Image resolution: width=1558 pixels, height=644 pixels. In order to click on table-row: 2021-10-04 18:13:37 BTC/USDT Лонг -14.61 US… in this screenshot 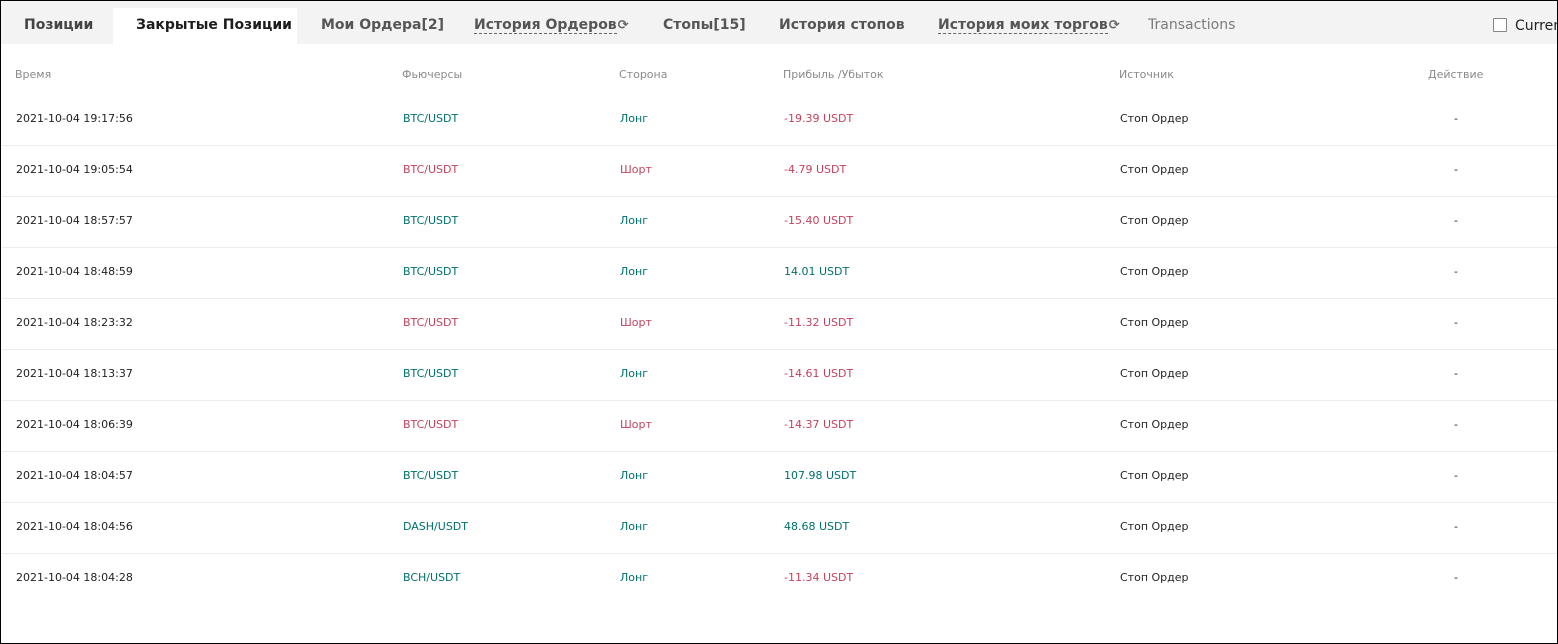, I will do `click(779, 375)`.